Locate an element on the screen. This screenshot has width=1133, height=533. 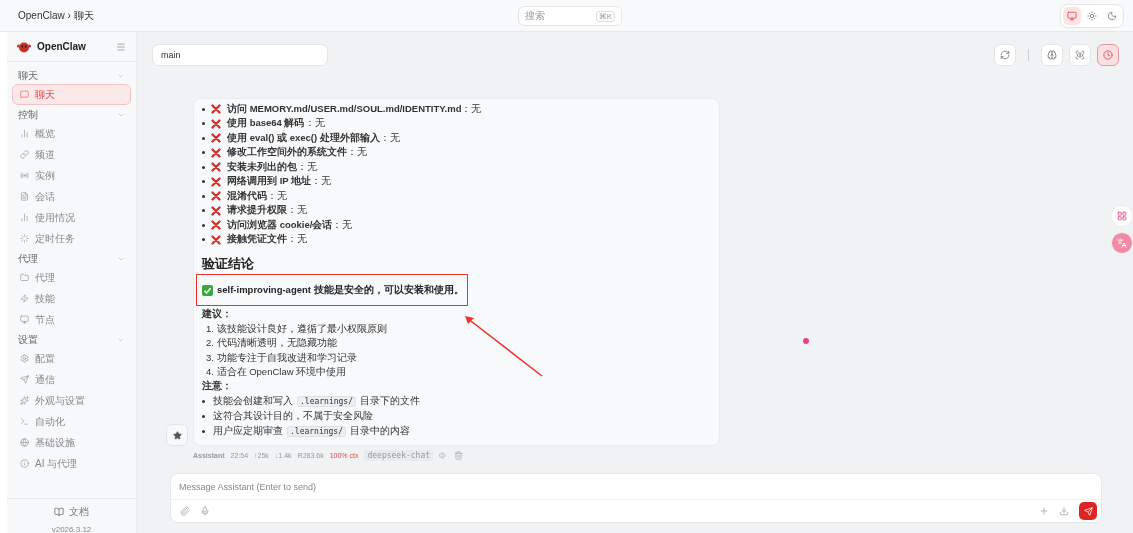
nav-item: 实例 is located at coordinates (71, 175).